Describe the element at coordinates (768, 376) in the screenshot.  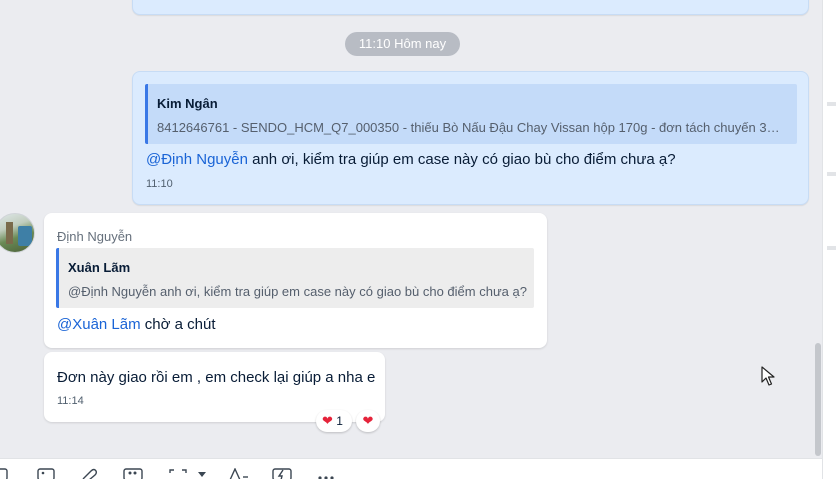
I see `mouse-cursor-icon` at that location.